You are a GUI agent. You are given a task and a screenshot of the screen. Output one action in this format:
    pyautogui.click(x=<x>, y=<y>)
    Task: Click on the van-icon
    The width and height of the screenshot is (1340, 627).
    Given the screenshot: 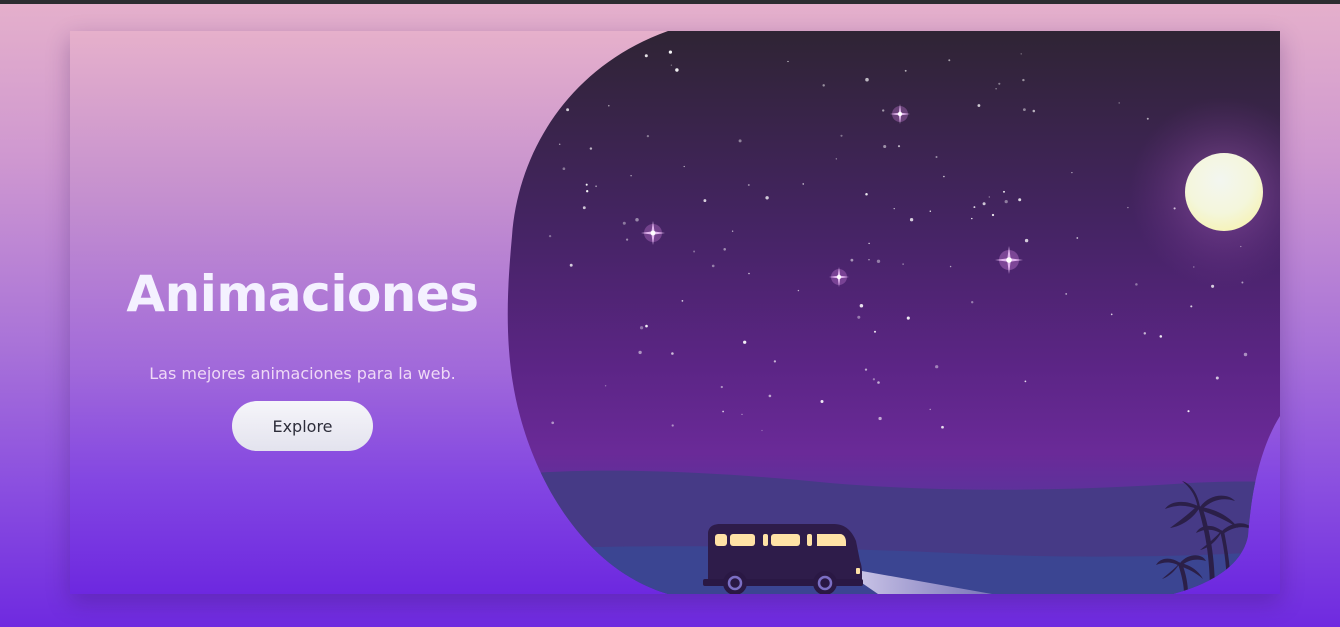 What is the action you would take?
    pyautogui.click(x=783, y=559)
    